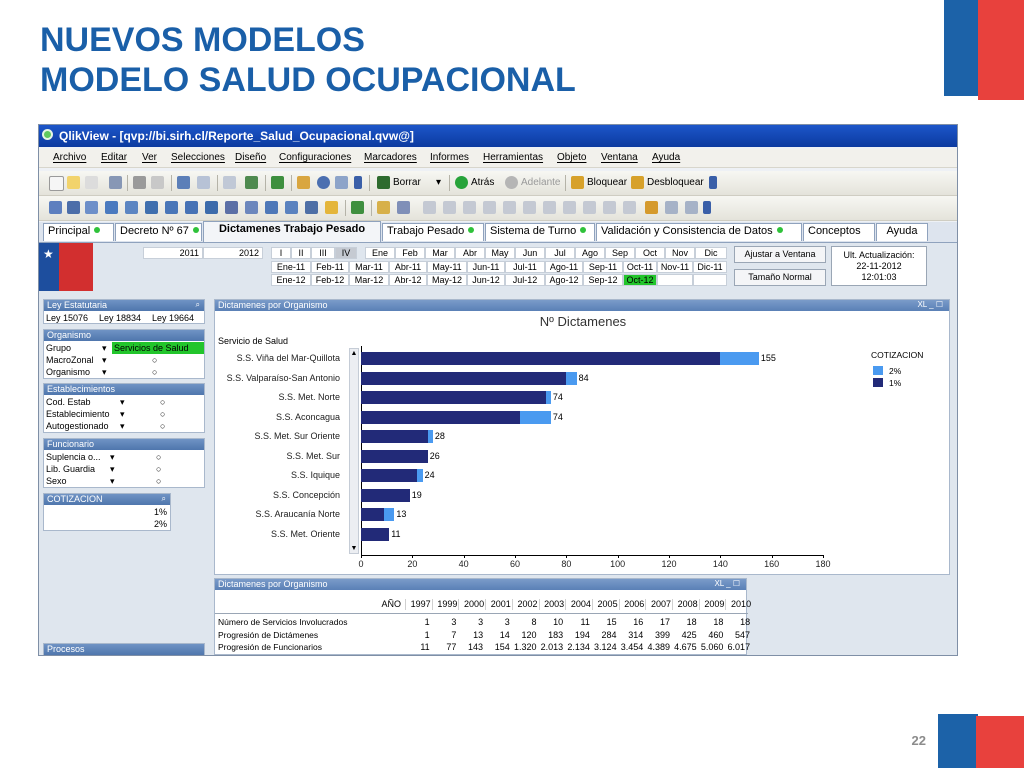 This screenshot has height=768, width=1024. I want to click on tab-ayuda: Ayuda, so click(902, 232).